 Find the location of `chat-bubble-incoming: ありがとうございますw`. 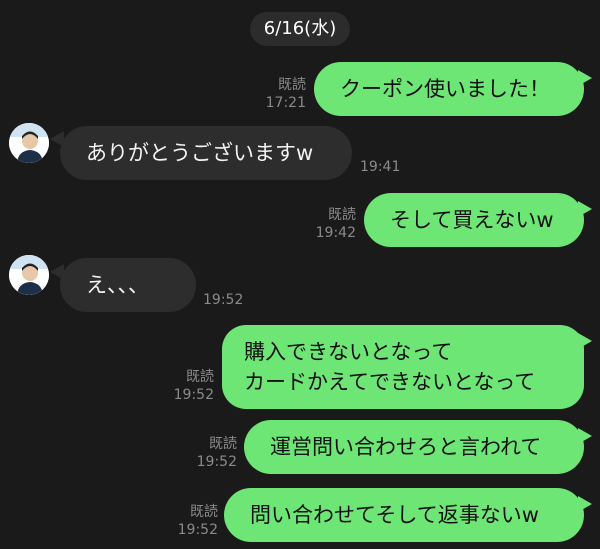

chat-bubble-incoming: ありがとうございますw is located at coordinates (206, 153).